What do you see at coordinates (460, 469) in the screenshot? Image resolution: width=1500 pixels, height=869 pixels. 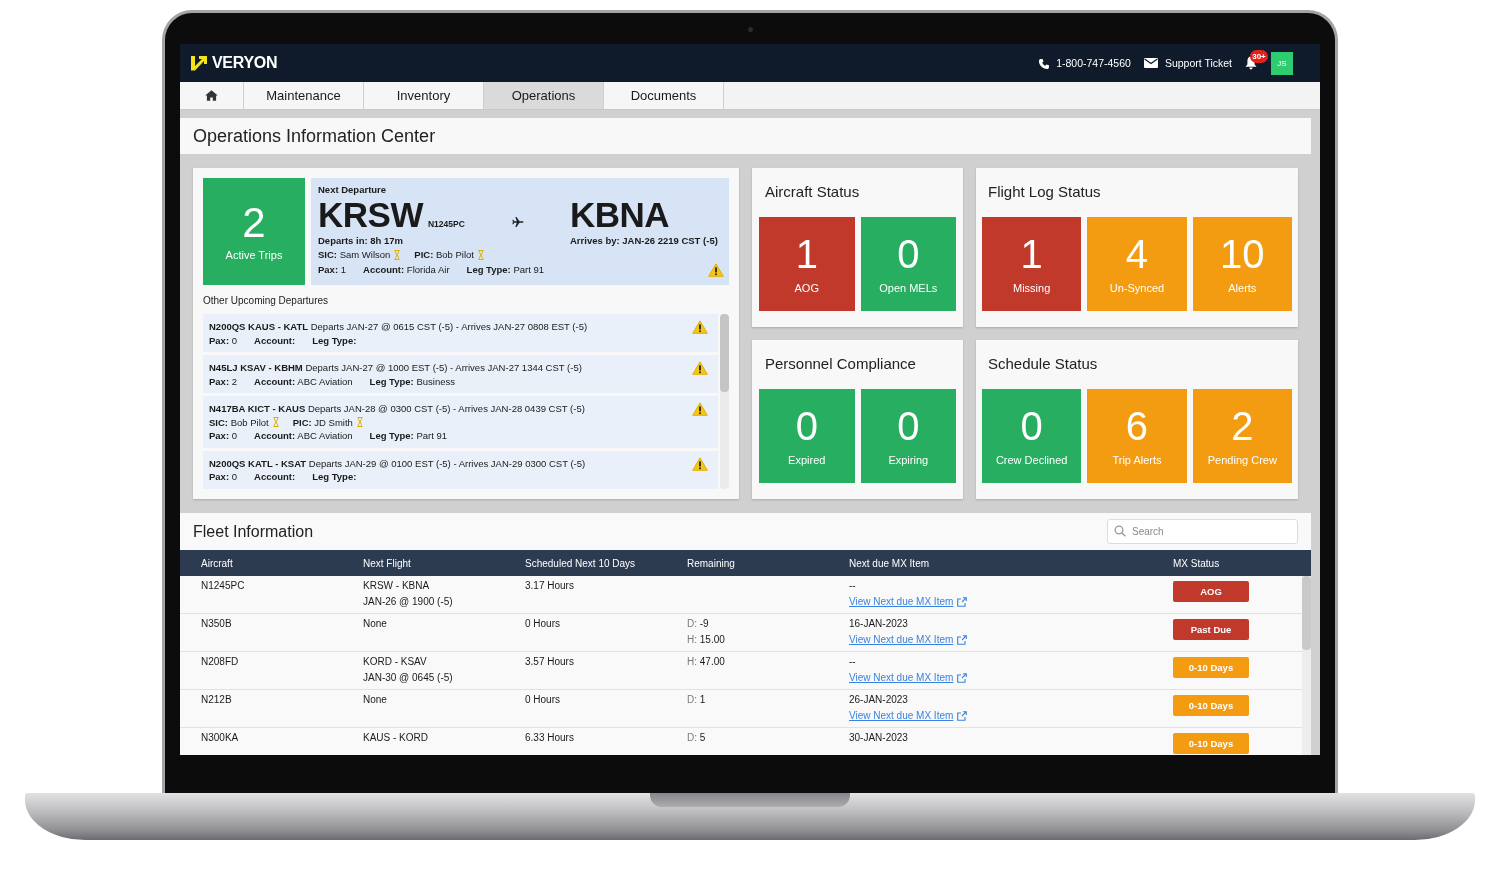 I see `departure-card: N200QS KATL - KSAT Departs JAN-29 @ 0100 EST (-5) - Arrives JAN-29 0300 CST (-5) Pax: 0 Account: Leg Type:` at bounding box center [460, 469].